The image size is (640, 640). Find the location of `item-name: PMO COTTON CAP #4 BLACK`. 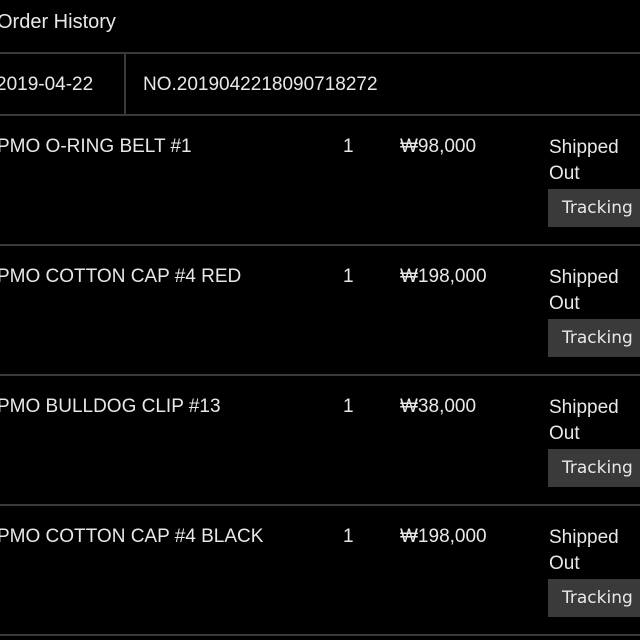

item-name: PMO COTTON CAP #4 BLACK is located at coordinates (131, 537).